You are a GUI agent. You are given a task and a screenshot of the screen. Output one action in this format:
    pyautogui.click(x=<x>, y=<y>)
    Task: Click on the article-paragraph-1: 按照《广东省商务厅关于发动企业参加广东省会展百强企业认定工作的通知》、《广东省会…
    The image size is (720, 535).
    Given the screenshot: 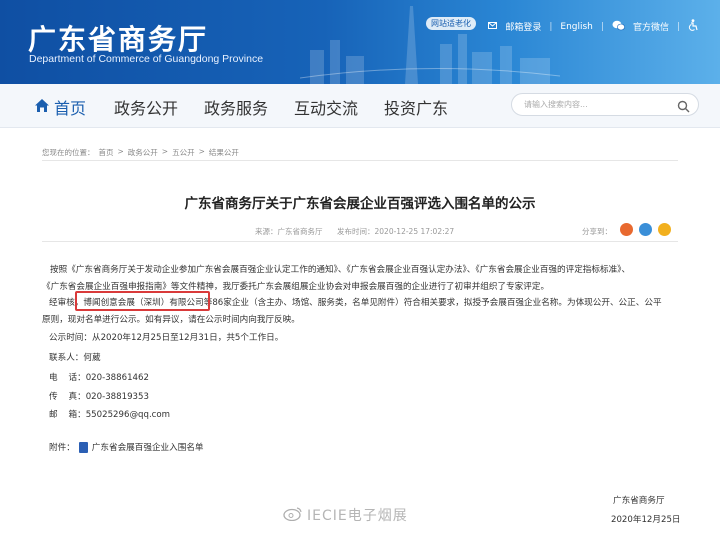 What is the action you would take?
    pyautogui.click(x=362, y=270)
    